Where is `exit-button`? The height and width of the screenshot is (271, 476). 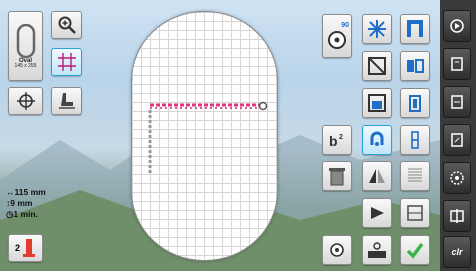 exit-button is located at coordinates (457, 140).